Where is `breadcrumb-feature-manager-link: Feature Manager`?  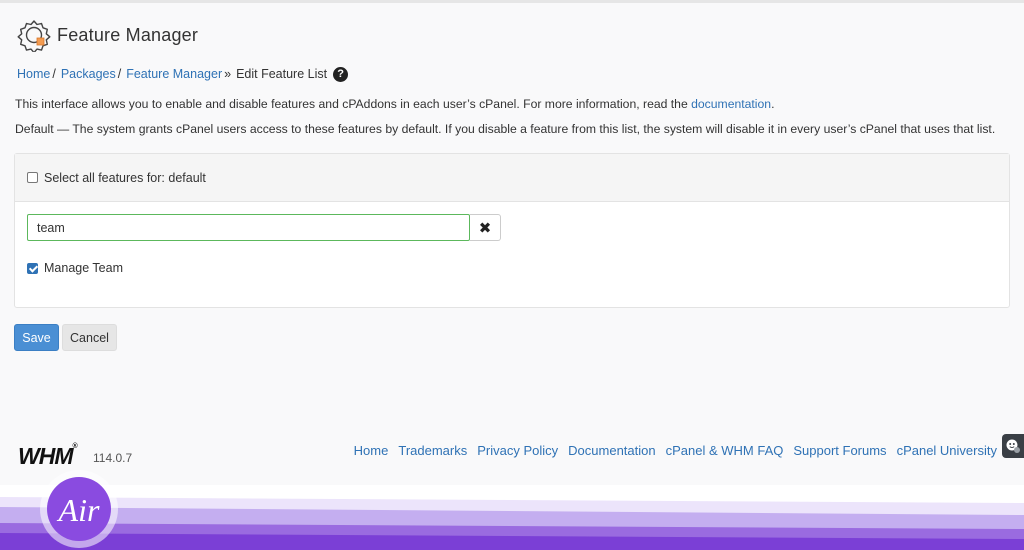
breadcrumb-feature-manager-link: Feature Manager is located at coordinates (174, 74).